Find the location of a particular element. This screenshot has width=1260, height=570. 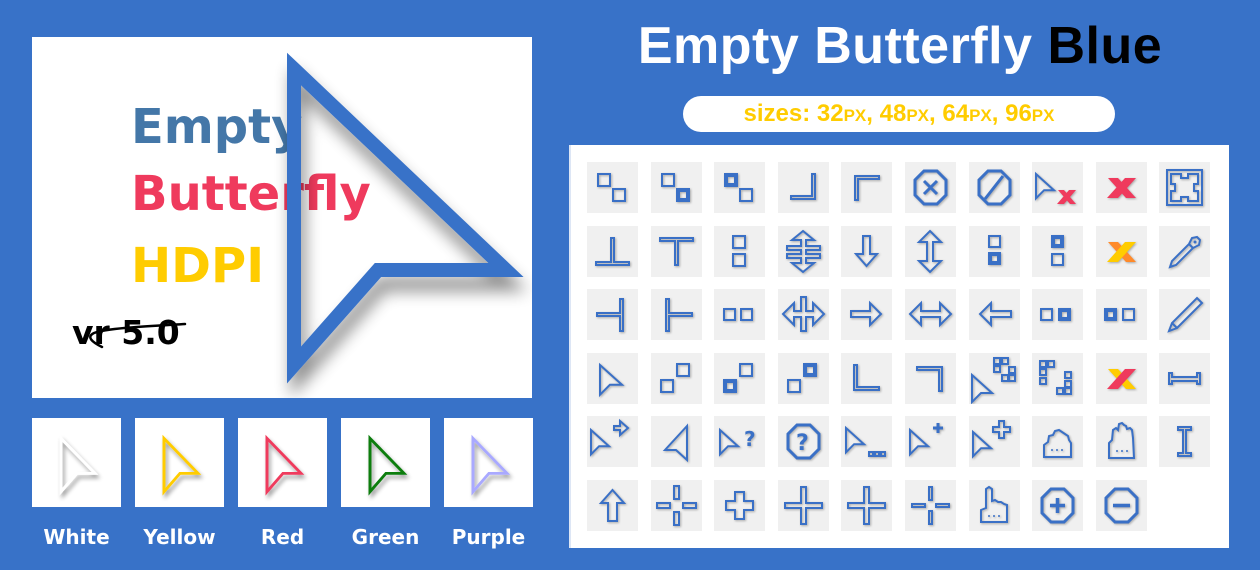

crosshair-gap-icon is located at coordinates (676, 505).